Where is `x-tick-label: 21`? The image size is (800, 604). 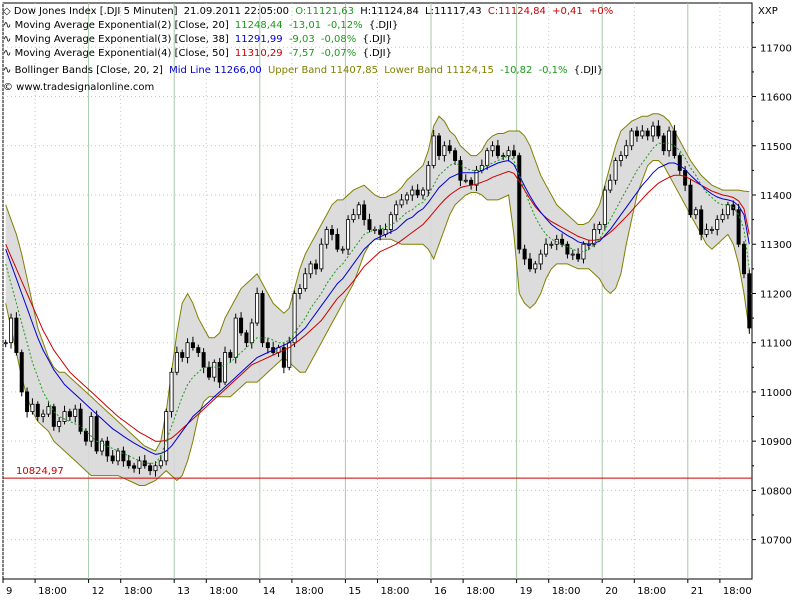 x-tick-label: 21 is located at coordinates (697, 591).